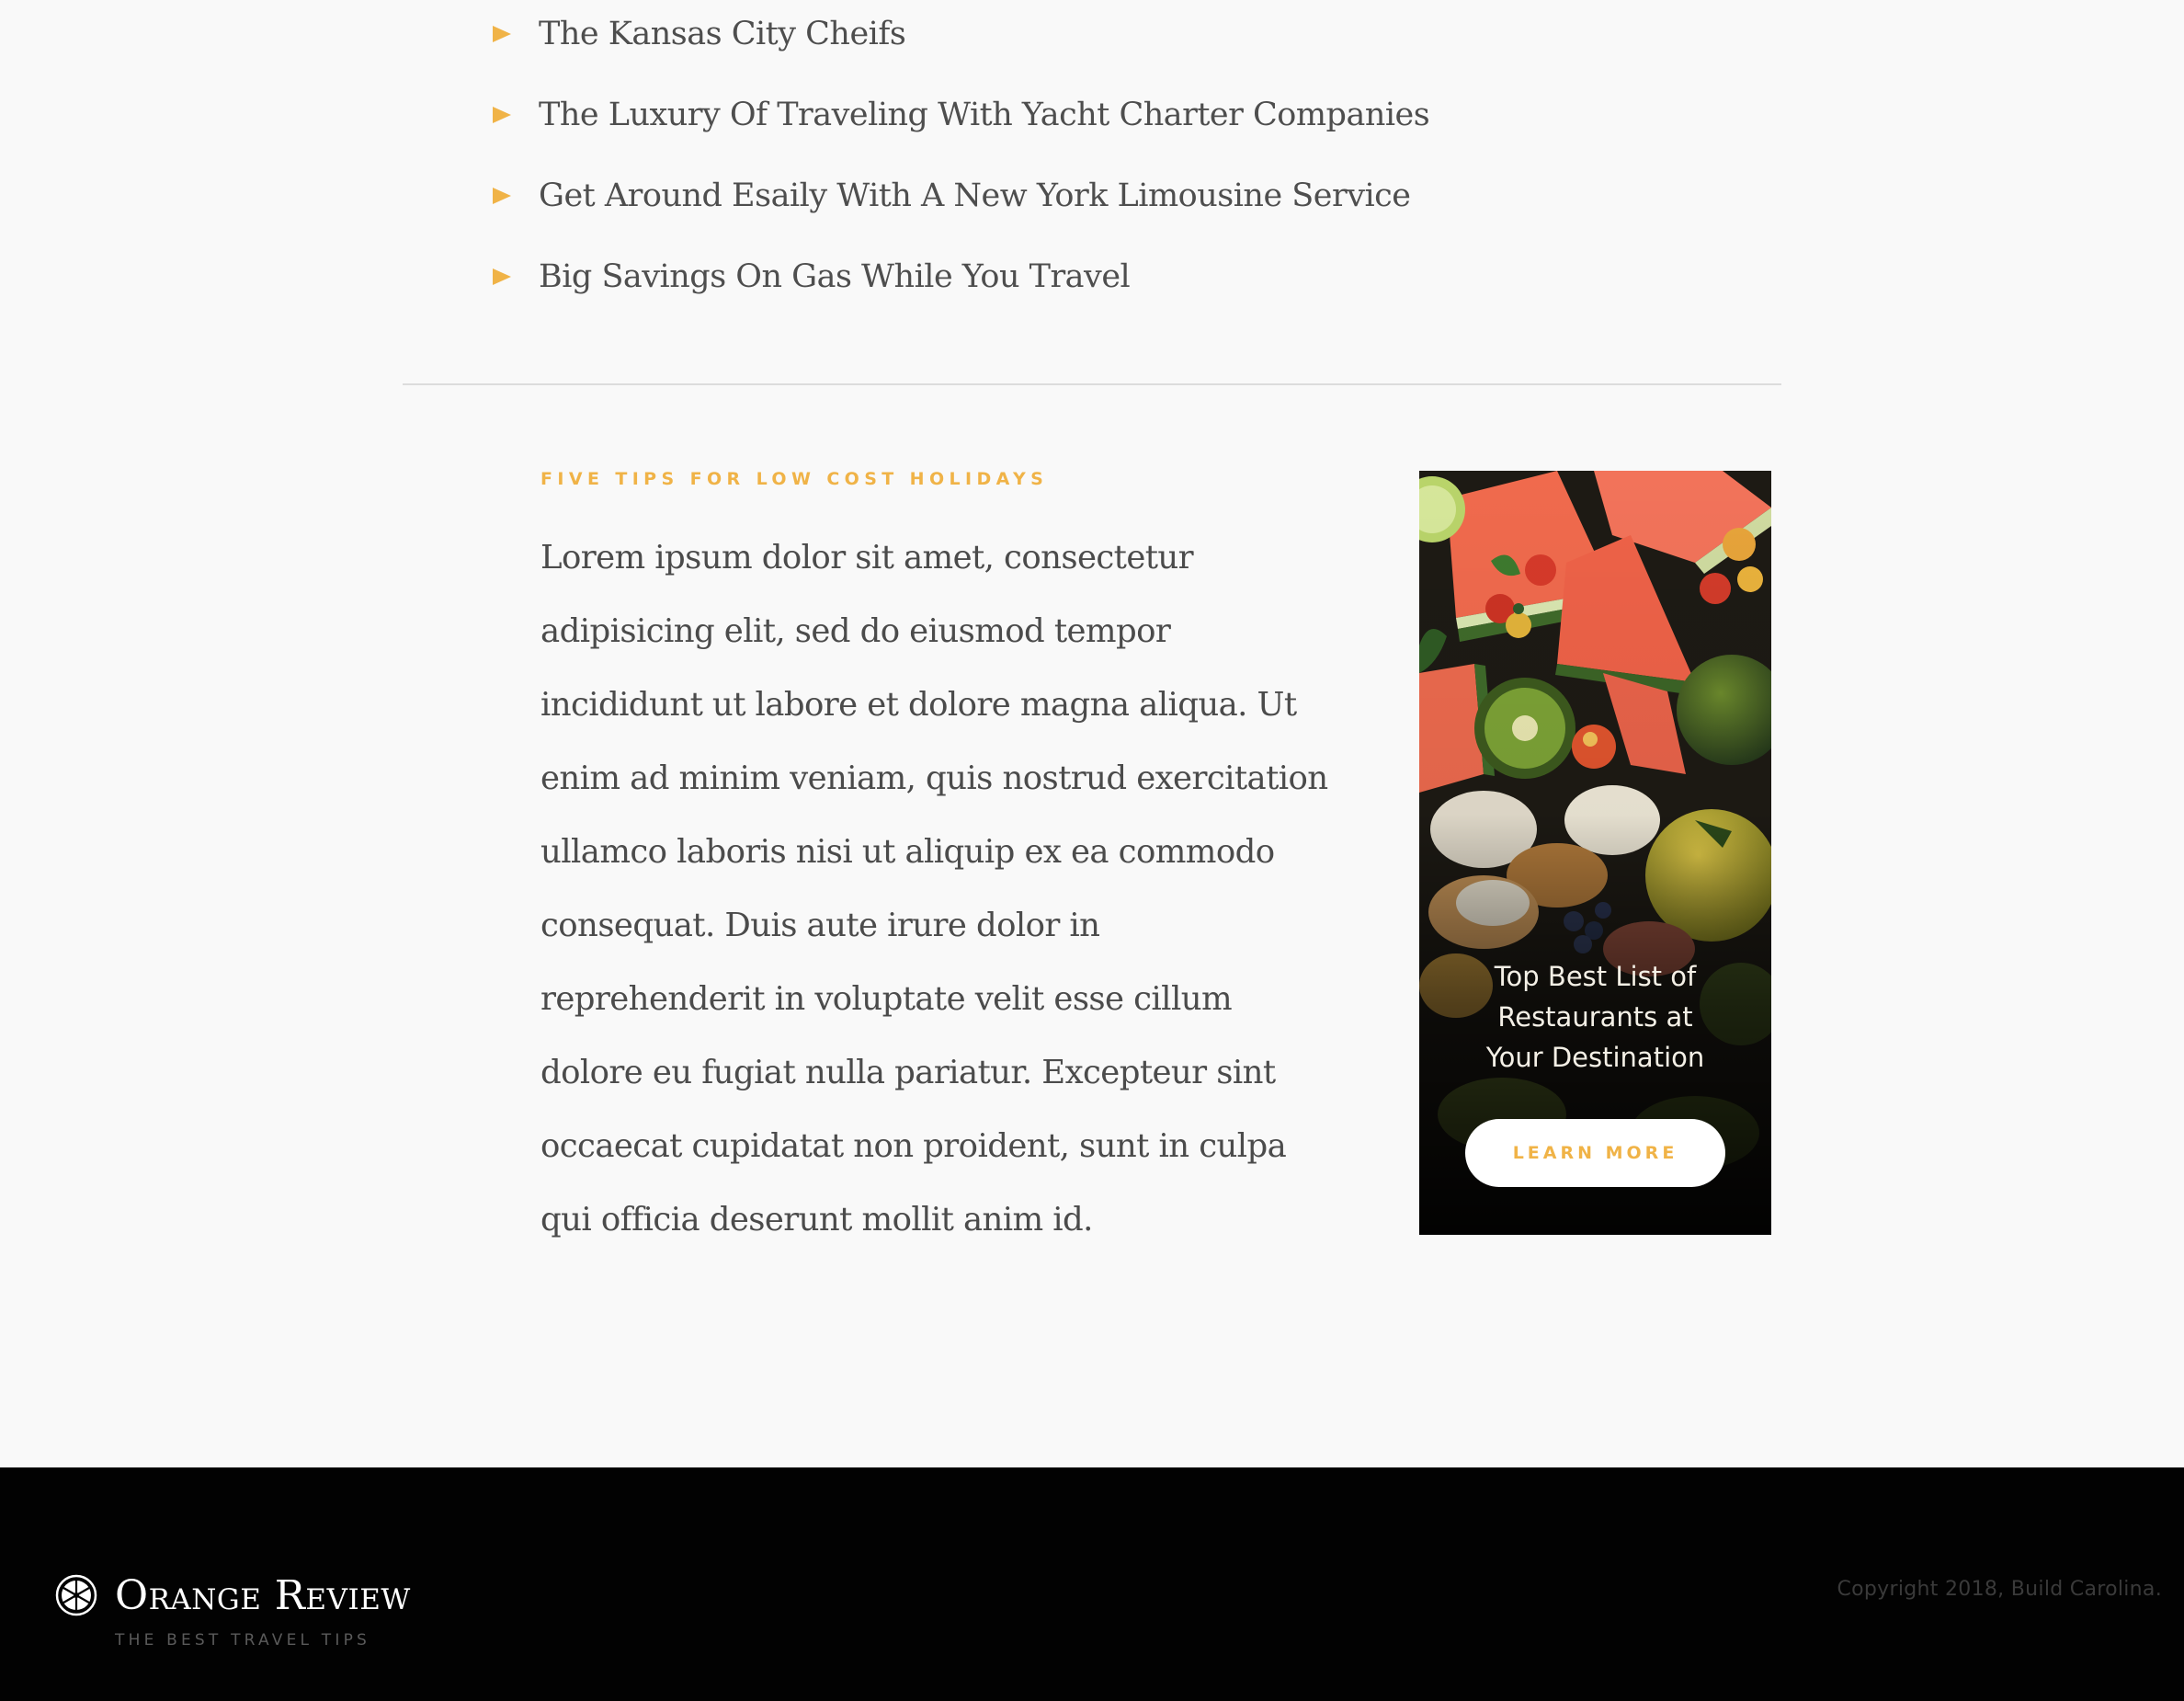  I want to click on learn-more-button: LEARN MORE, so click(1595, 1153).